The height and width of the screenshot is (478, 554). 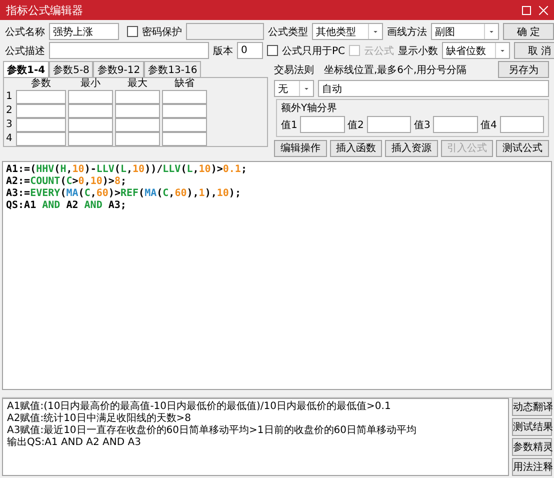 What do you see at coordinates (543, 10) in the screenshot?
I see `close-icon` at bounding box center [543, 10].